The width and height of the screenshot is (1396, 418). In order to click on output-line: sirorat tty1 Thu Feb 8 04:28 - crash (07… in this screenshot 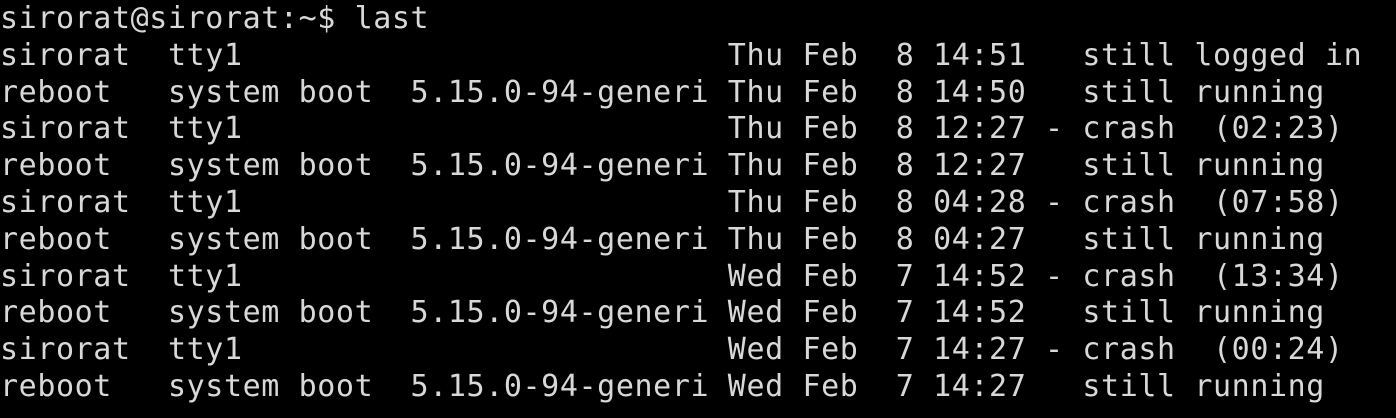, I will do `click(672, 202)`.